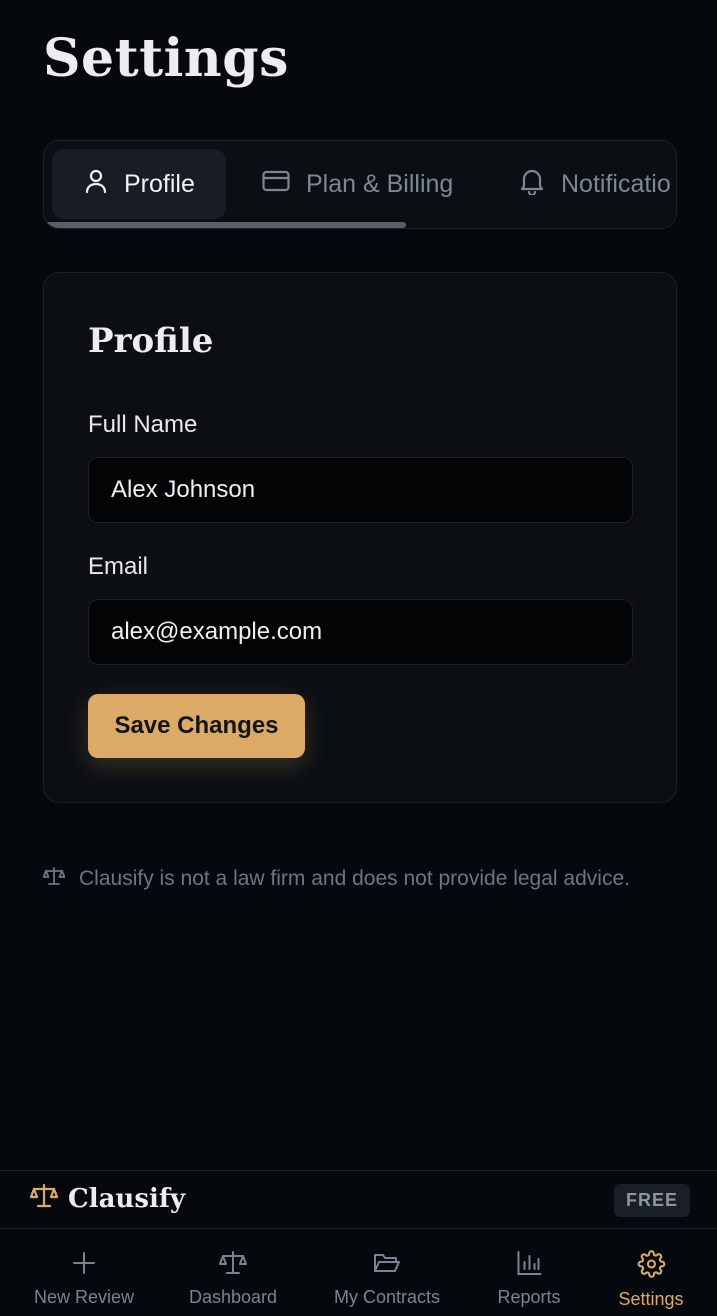 This screenshot has width=717, height=1316. What do you see at coordinates (651, 1200) in the screenshot?
I see `plan-badge: FREE` at bounding box center [651, 1200].